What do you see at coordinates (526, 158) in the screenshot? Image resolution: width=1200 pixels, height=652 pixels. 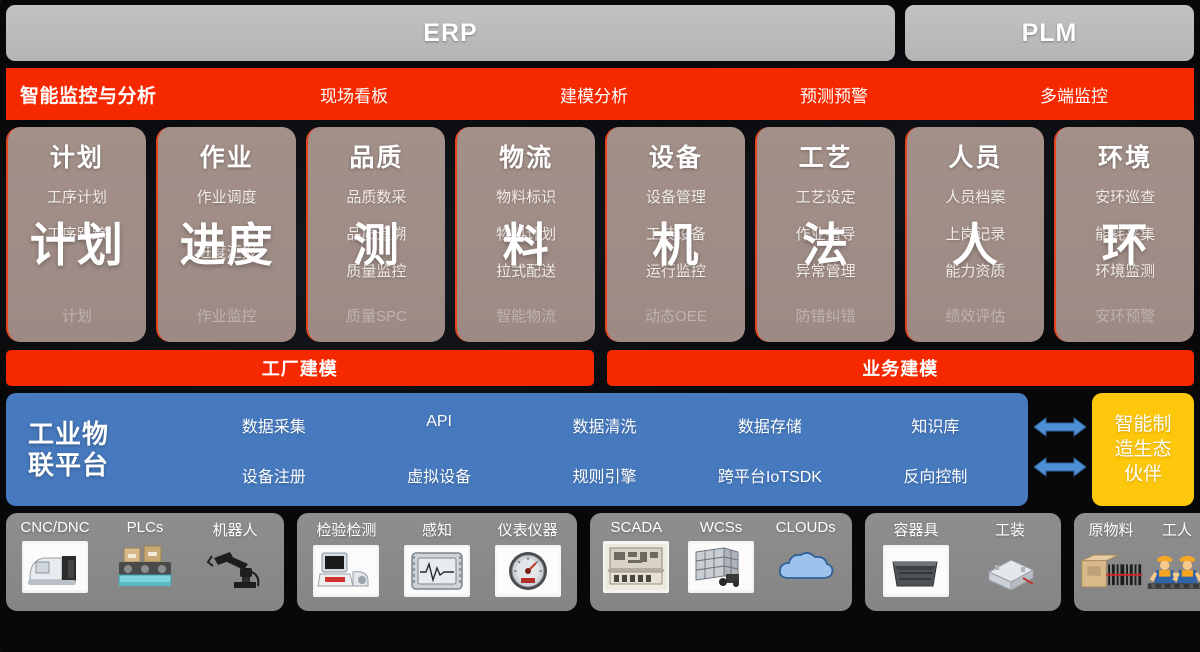 I see `card-title: 物流` at bounding box center [526, 158].